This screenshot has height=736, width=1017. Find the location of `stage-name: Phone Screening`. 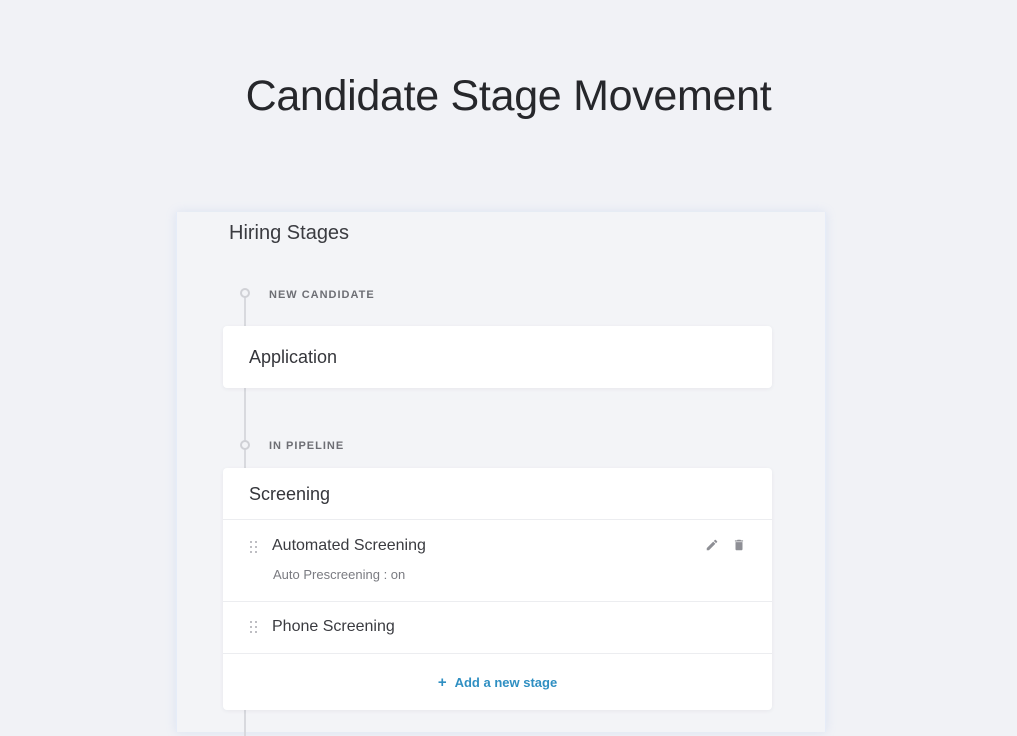

stage-name: Phone Screening is located at coordinates (333, 626).